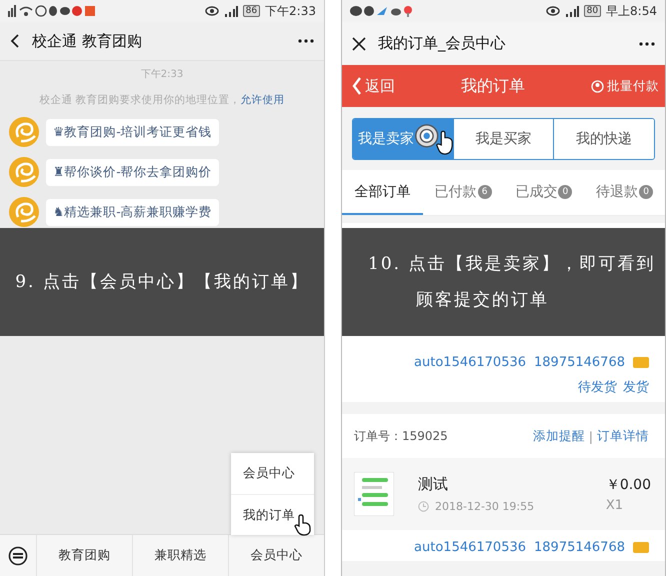  Describe the element at coordinates (262, 100) in the screenshot. I see `allow-link: 允许使用` at that location.